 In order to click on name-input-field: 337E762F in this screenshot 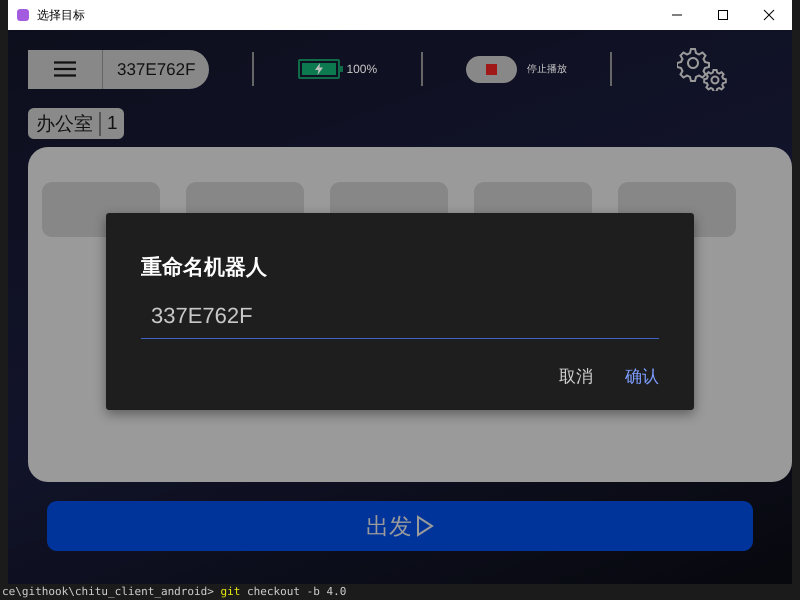, I will do `click(400, 317)`.